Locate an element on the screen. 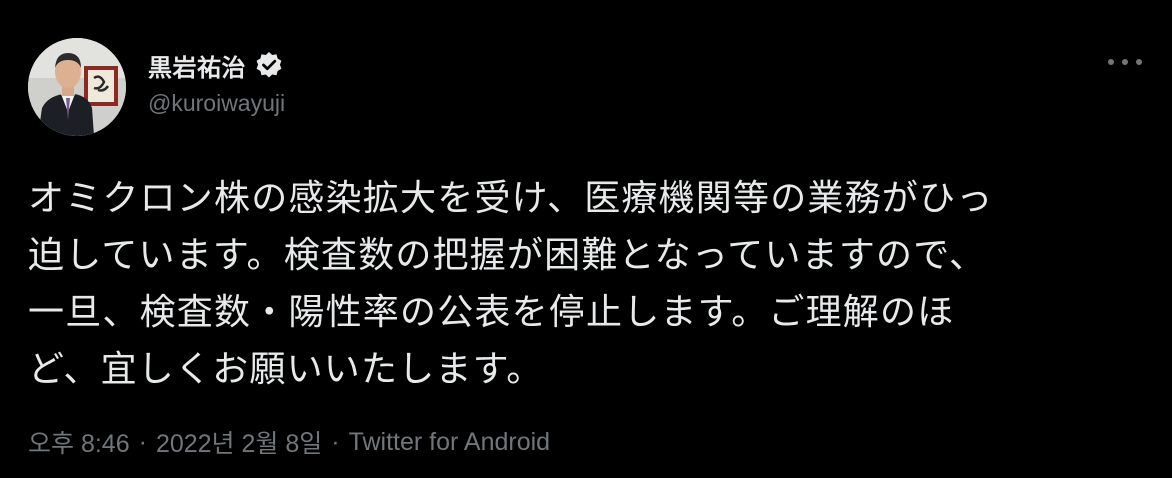 The image size is (1172, 478). author-handle: @kuroiwayuji is located at coordinates (216, 103).